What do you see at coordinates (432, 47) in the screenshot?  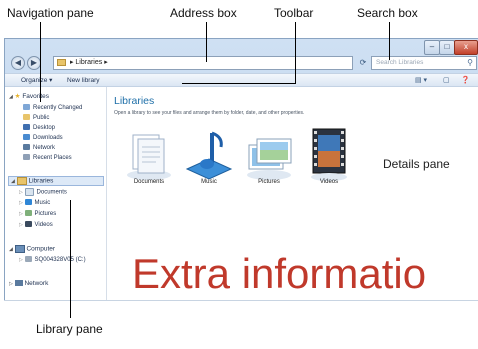 I see `minimize-button: –` at bounding box center [432, 47].